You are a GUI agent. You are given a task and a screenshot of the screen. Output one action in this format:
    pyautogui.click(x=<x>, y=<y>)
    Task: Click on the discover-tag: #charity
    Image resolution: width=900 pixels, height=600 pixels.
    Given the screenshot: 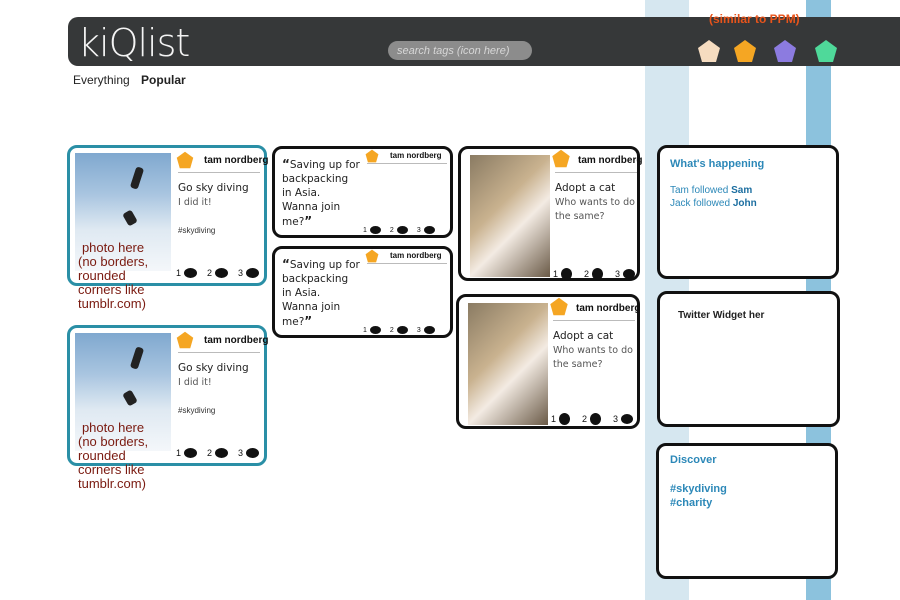 What is the action you would take?
    pyautogui.click(x=691, y=503)
    